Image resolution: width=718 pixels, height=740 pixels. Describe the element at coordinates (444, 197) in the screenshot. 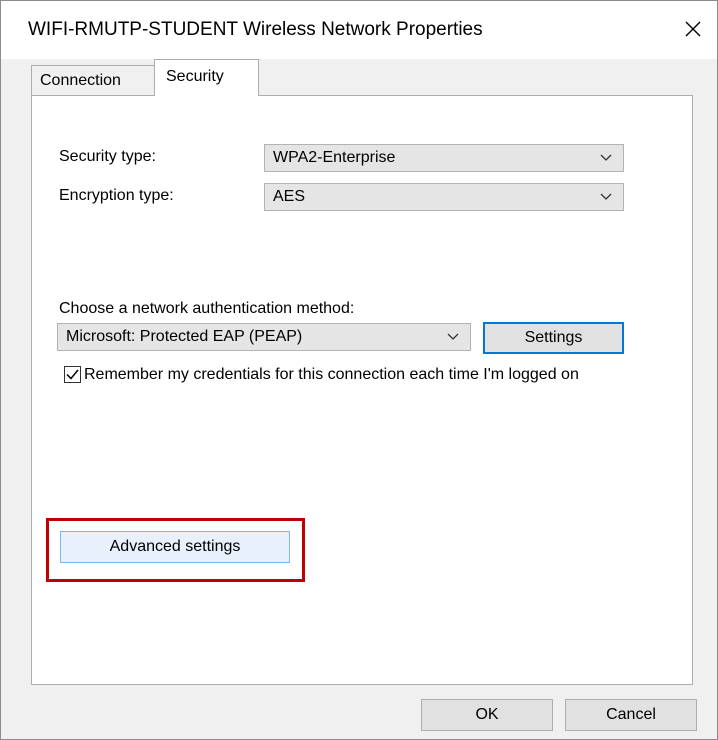

I see `encryption-type-dropdown: AES` at that location.